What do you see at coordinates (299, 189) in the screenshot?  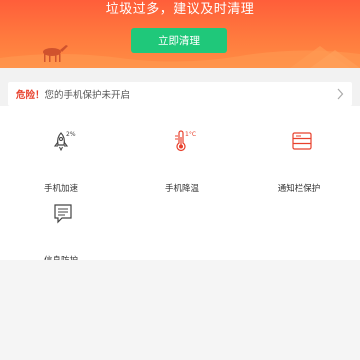 I see `feature-label: 通知栏保护` at bounding box center [299, 189].